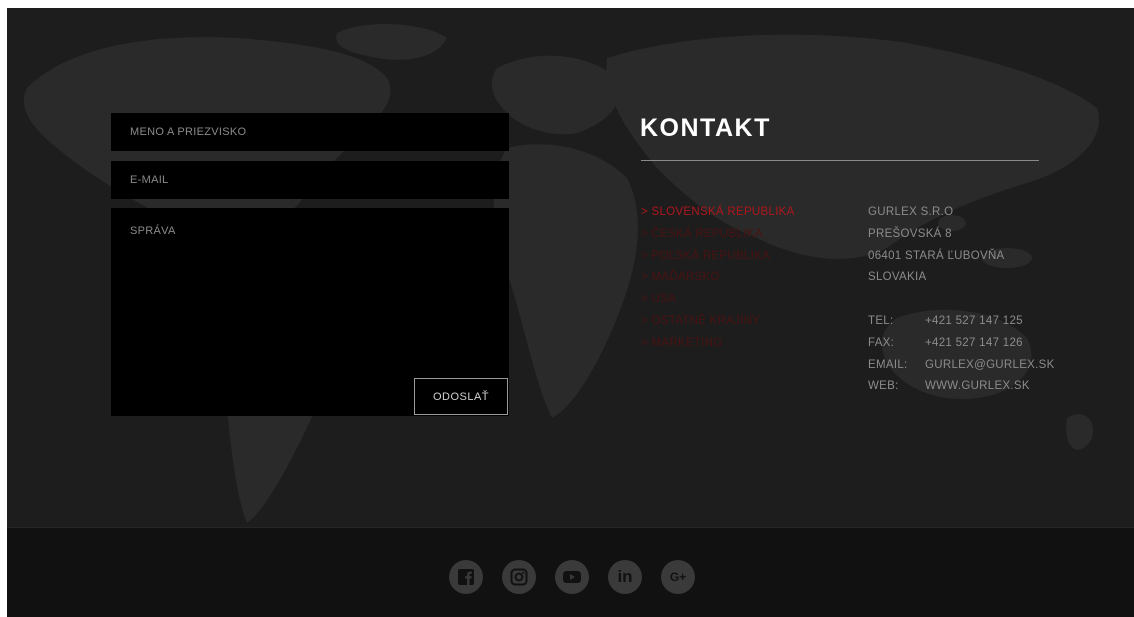  Describe the element at coordinates (910, 233) in the screenshot. I see `address-street: PREŠOVSKÁ 8` at that location.